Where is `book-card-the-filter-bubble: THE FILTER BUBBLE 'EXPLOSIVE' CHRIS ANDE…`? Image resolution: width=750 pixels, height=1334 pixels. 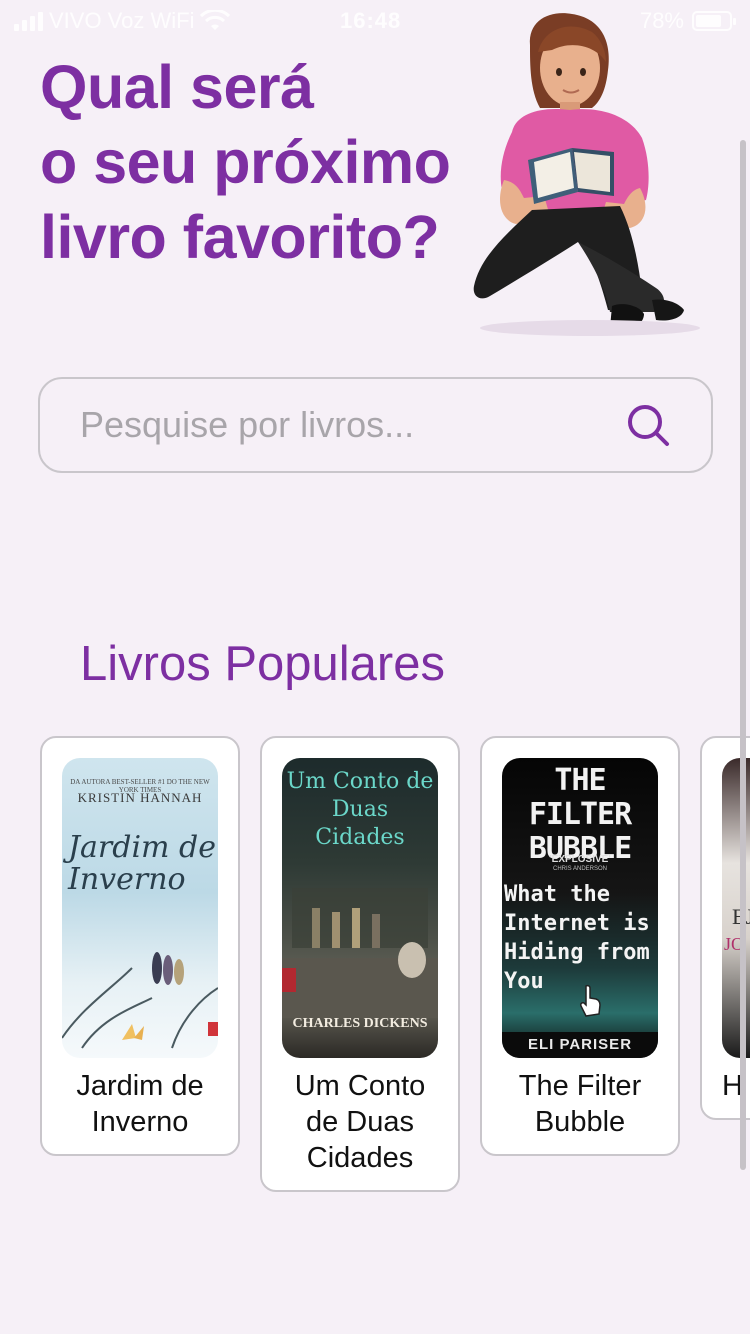
book-card-the-filter-bubble: THE FILTER BUBBLE 'EXPLOSIVE' CHRIS ANDE… is located at coordinates (580, 946).